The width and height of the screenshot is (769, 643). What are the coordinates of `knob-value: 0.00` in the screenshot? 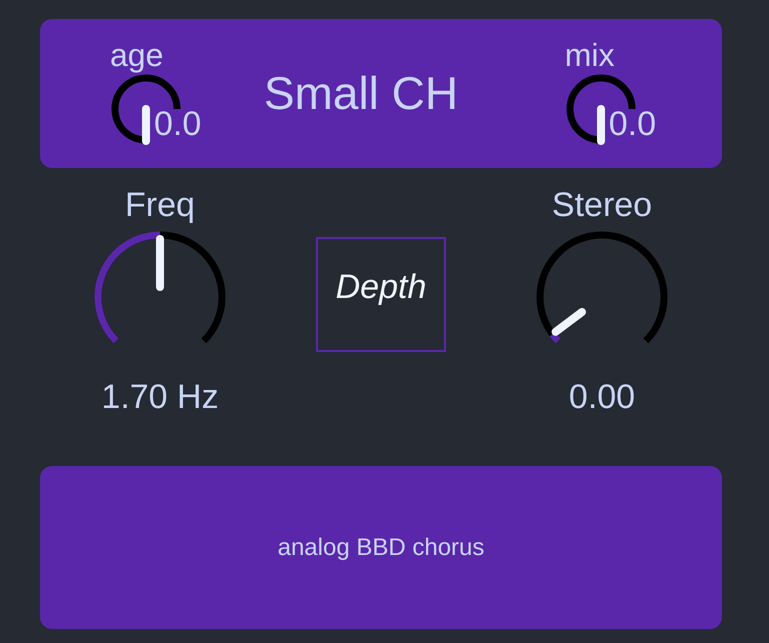 It's located at (602, 397).